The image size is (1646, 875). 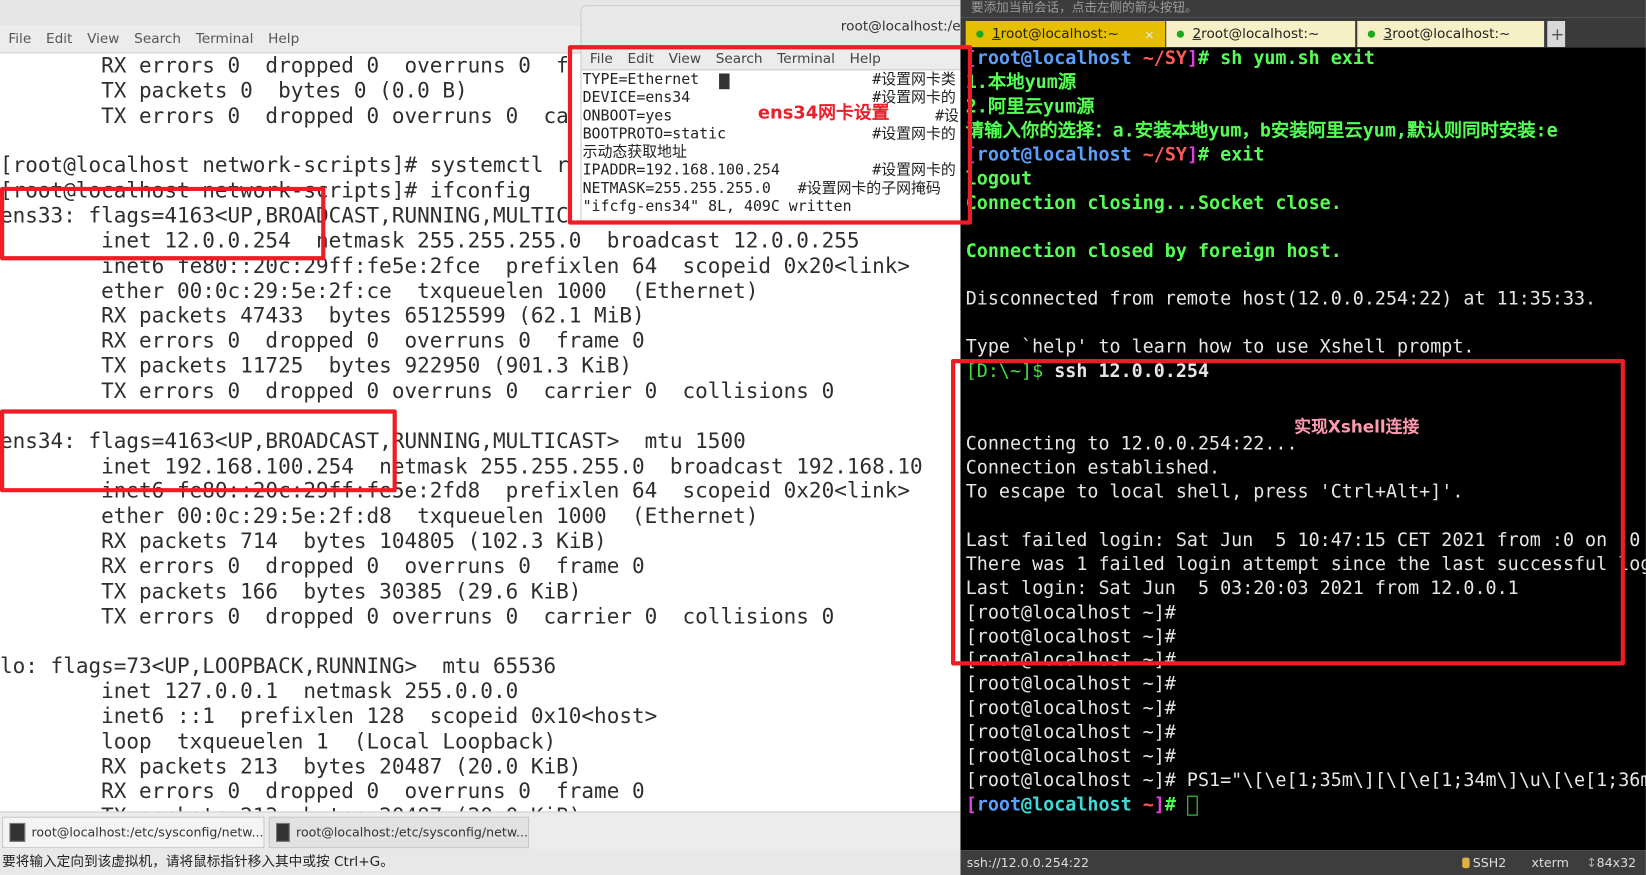 I want to click on tab-session-1: 1 root@localhost:~ ×, so click(x=1065, y=34).